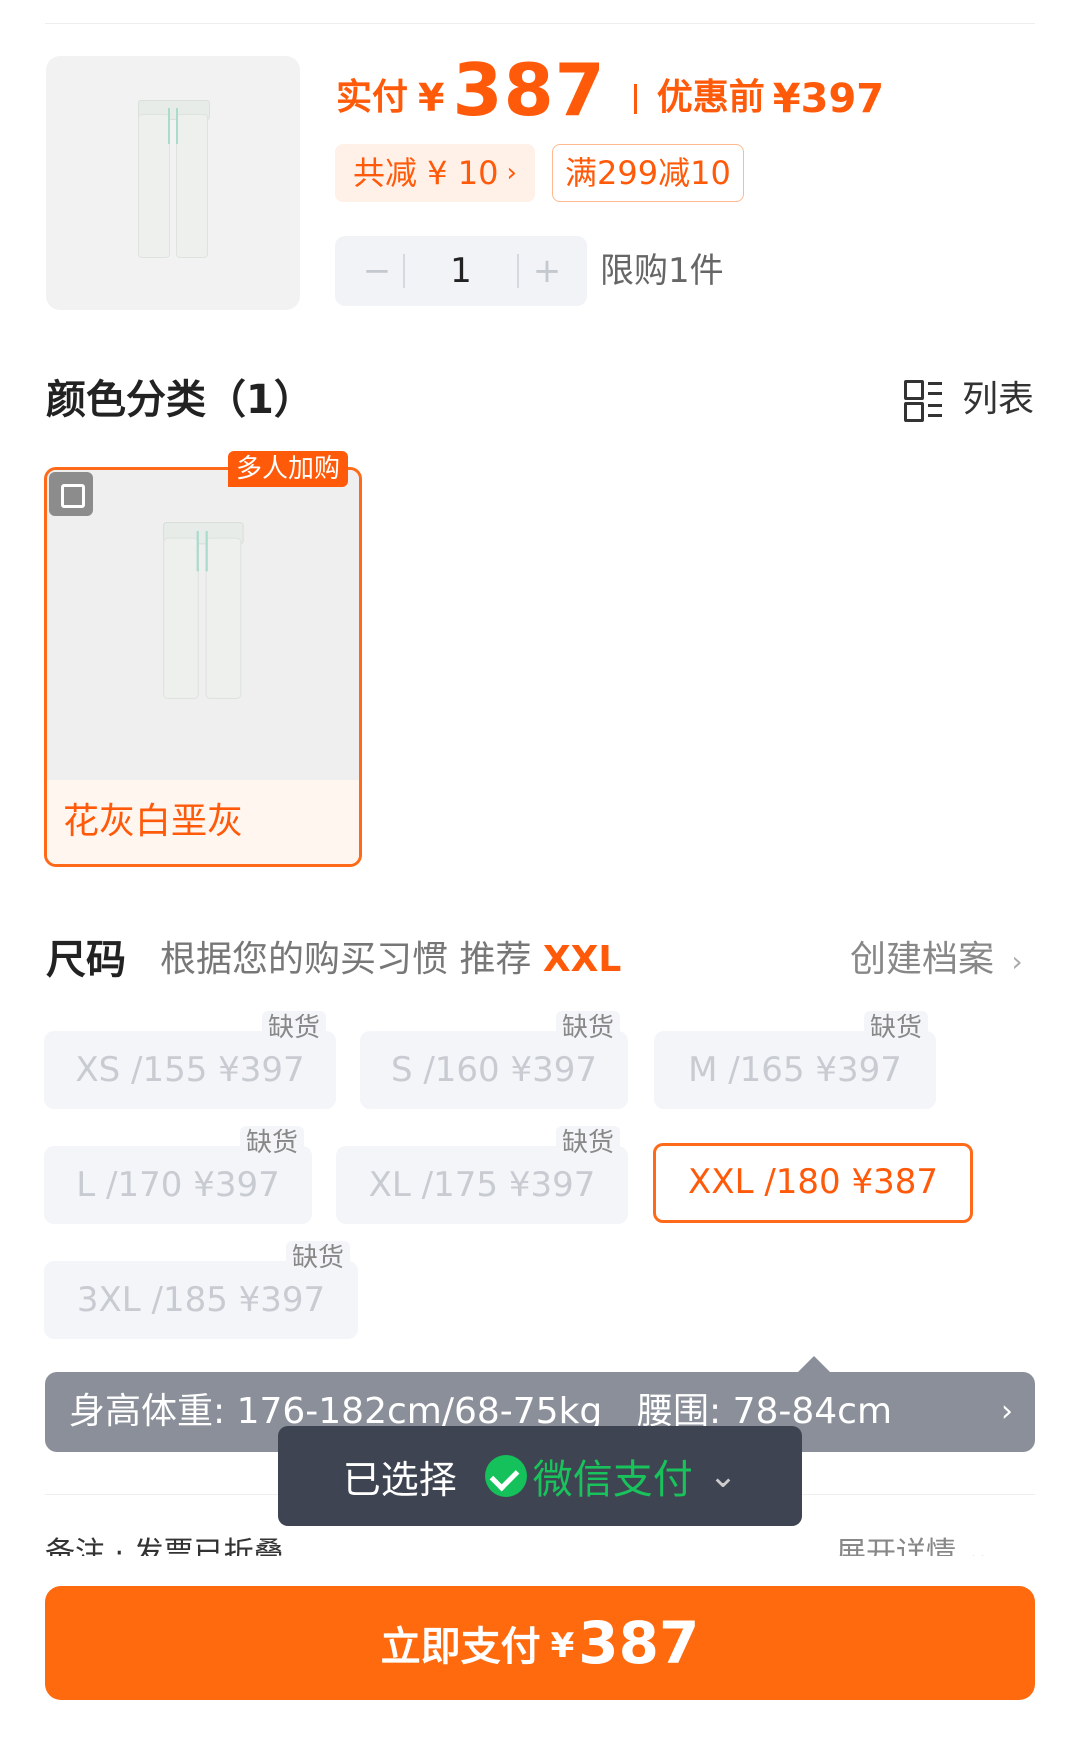 The height and width of the screenshot is (1744, 1080). Describe the element at coordinates (635, 99) in the screenshot. I see `price-separator` at that location.